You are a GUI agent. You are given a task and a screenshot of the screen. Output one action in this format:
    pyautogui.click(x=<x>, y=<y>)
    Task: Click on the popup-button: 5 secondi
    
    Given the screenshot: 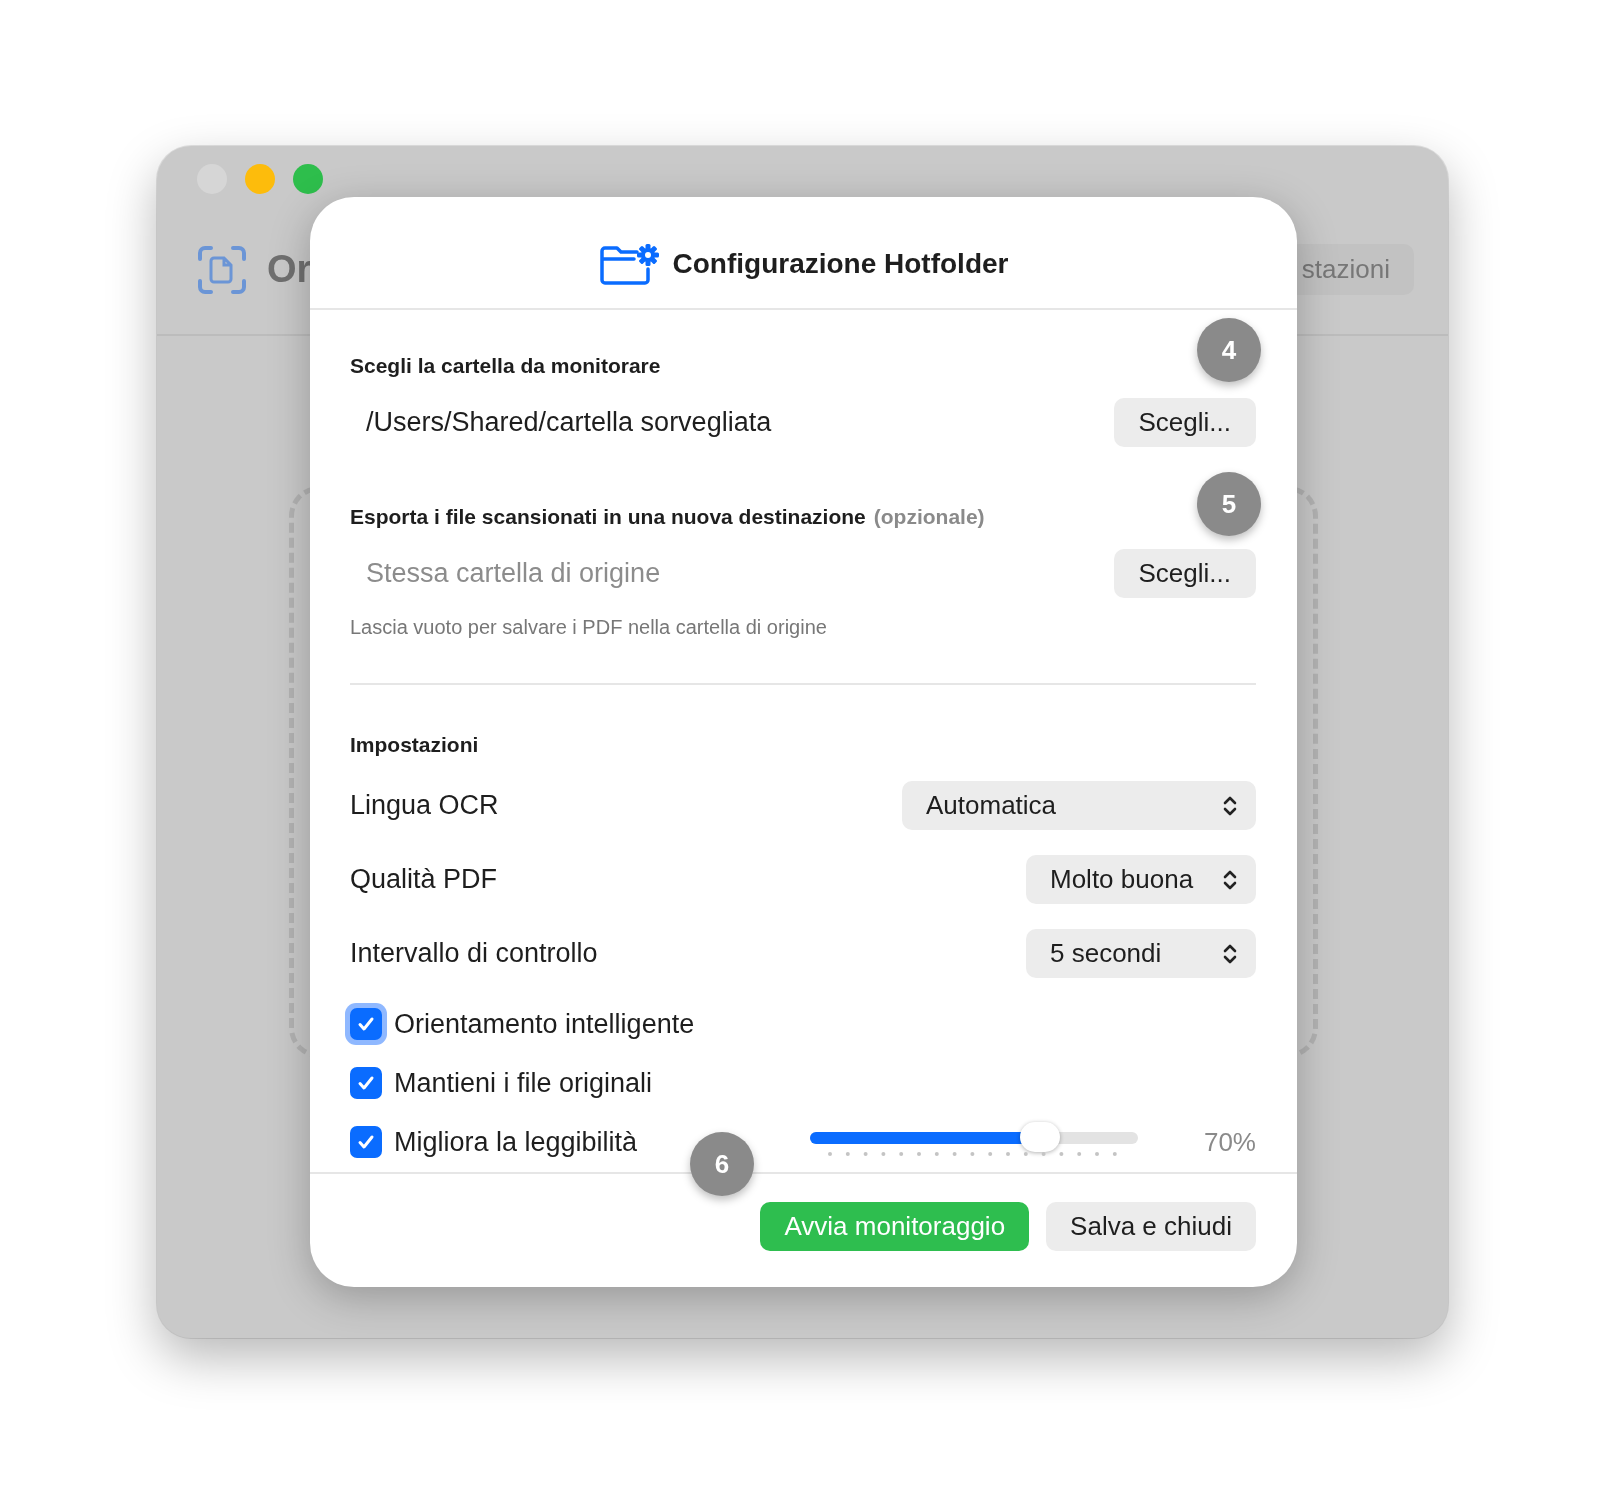 What is the action you would take?
    pyautogui.click(x=1141, y=953)
    